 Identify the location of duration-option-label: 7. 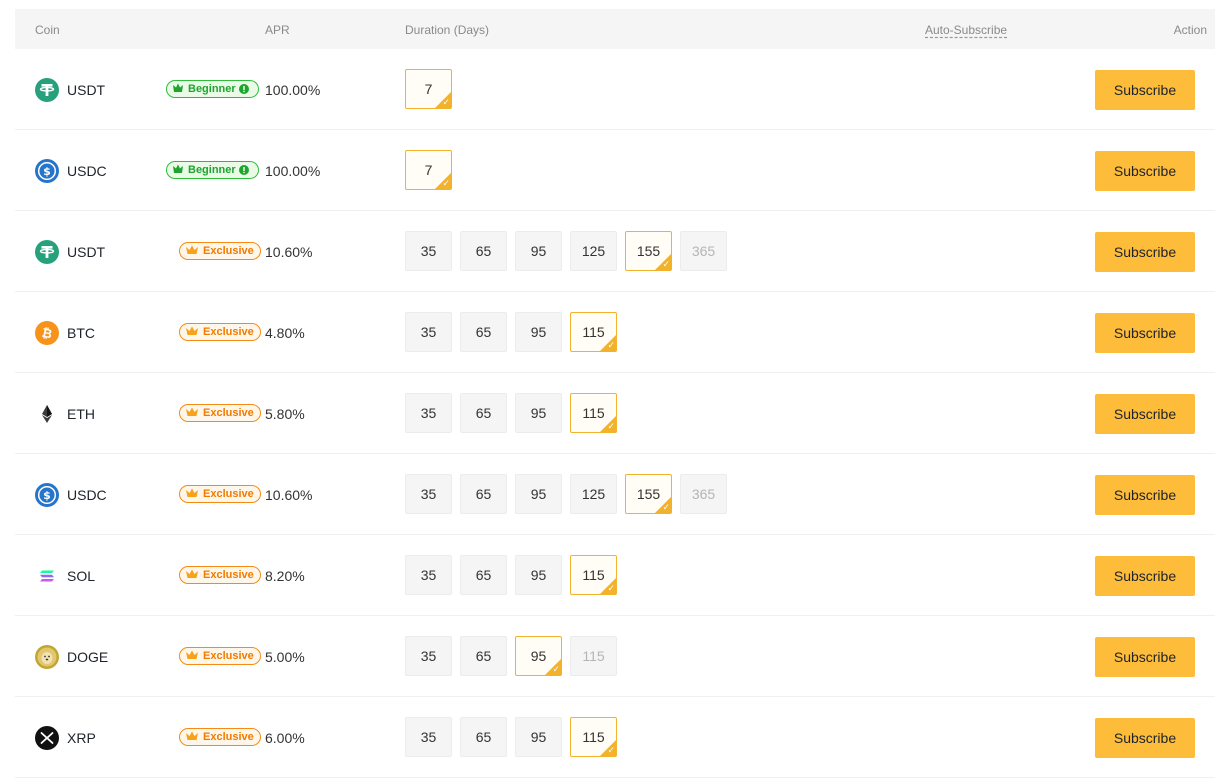
(428, 170).